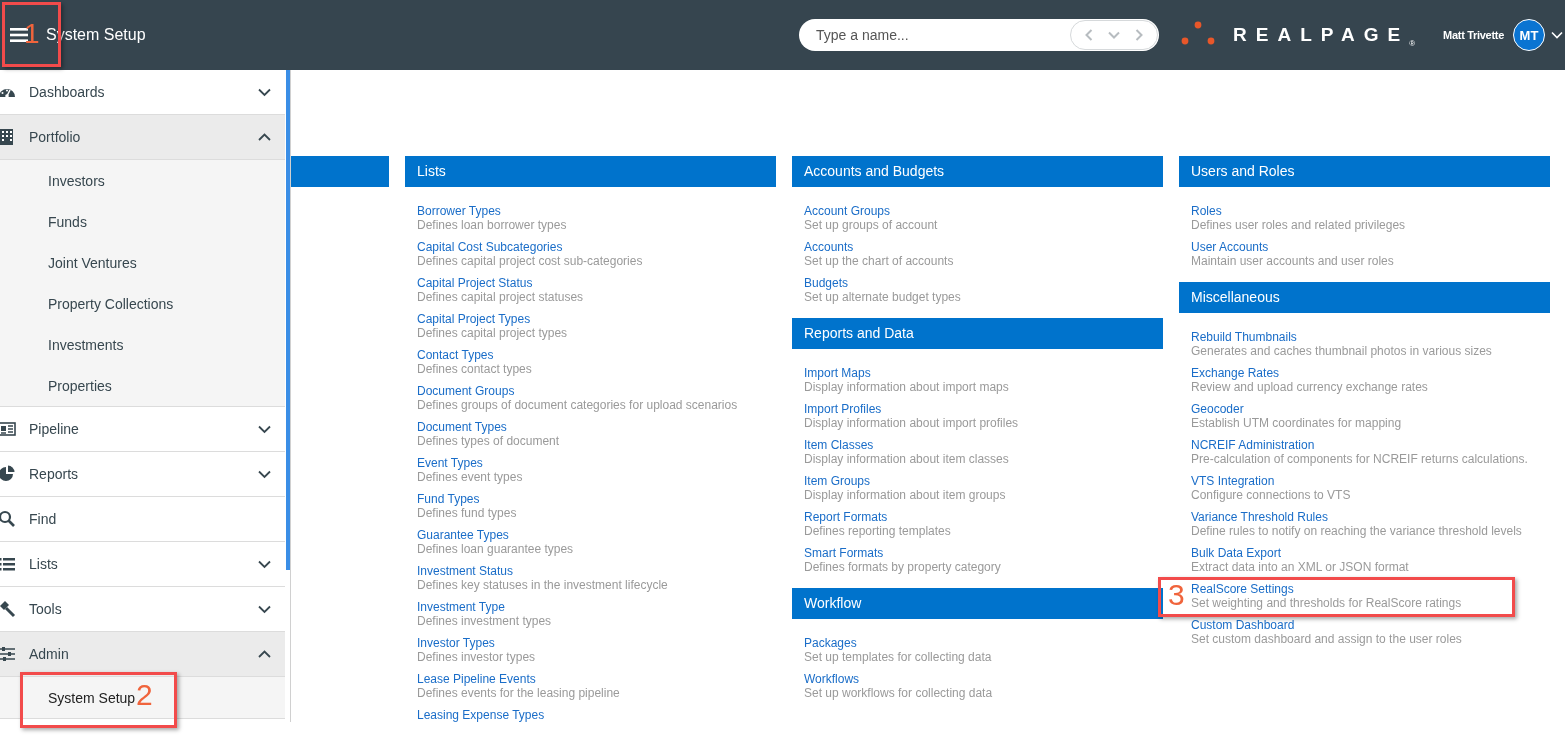 The height and width of the screenshot is (742, 1565). What do you see at coordinates (1529, 35) in the screenshot?
I see `user-avatar: MT` at bounding box center [1529, 35].